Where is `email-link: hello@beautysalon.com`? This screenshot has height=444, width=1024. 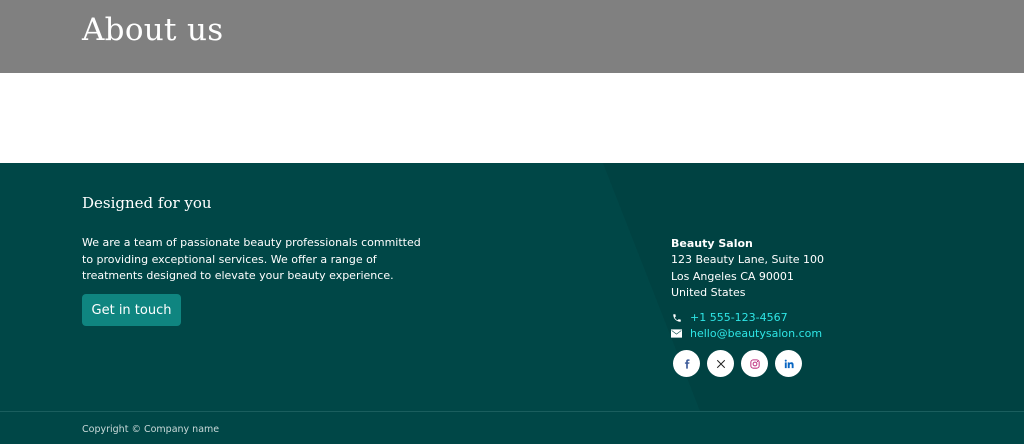 email-link: hello@beautysalon.com is located at coordinates (756, 333).